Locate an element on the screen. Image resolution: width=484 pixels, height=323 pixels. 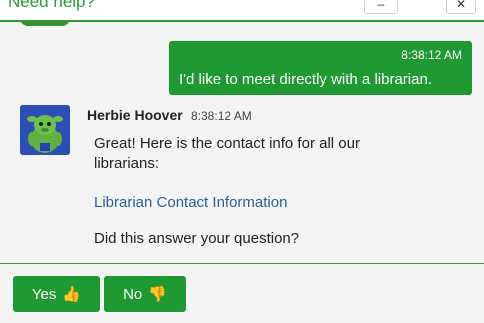
minimize-icon: – is located at coordinates (381, 5).